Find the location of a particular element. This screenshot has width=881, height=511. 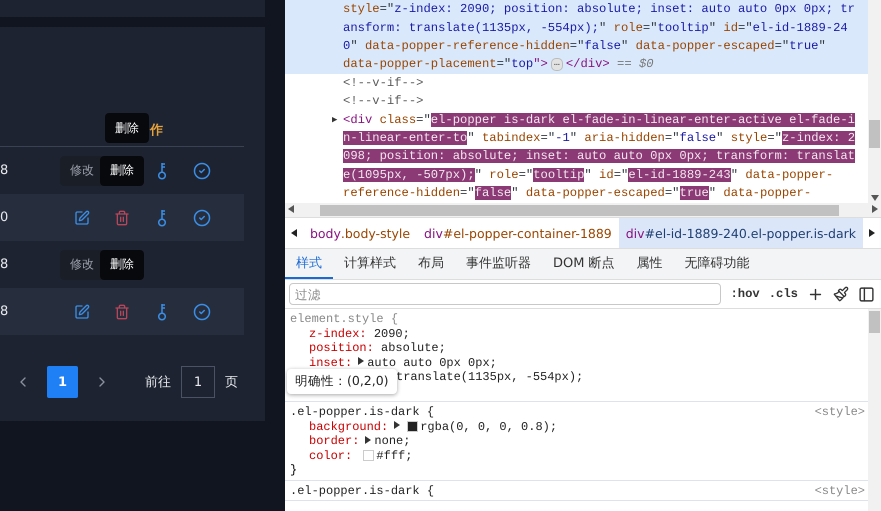

code-line: e(1095px, -507px);" role="tooltip" id="el-id-1889-243" data-popper- is located at coordinates (576, 175).